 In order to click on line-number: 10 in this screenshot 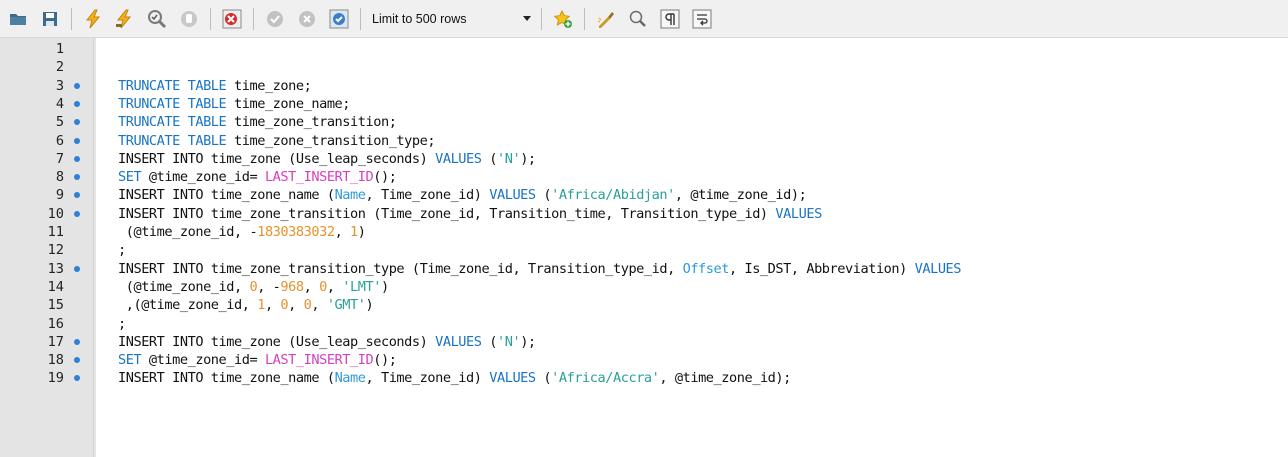, I will do `click(55, 213)`.